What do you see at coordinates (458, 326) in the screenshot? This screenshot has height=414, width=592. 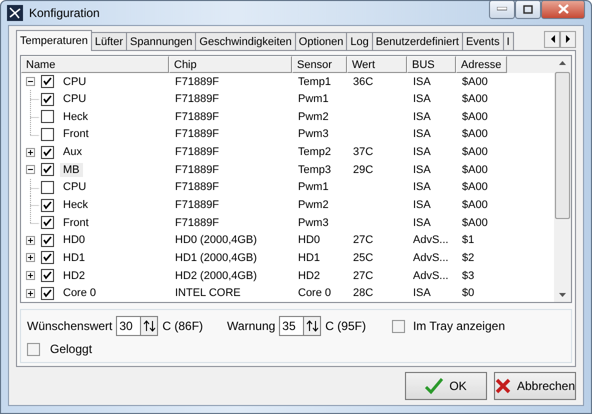 I see `tray-label: Im Tray anzeigen` at bounding box center [458, 326].